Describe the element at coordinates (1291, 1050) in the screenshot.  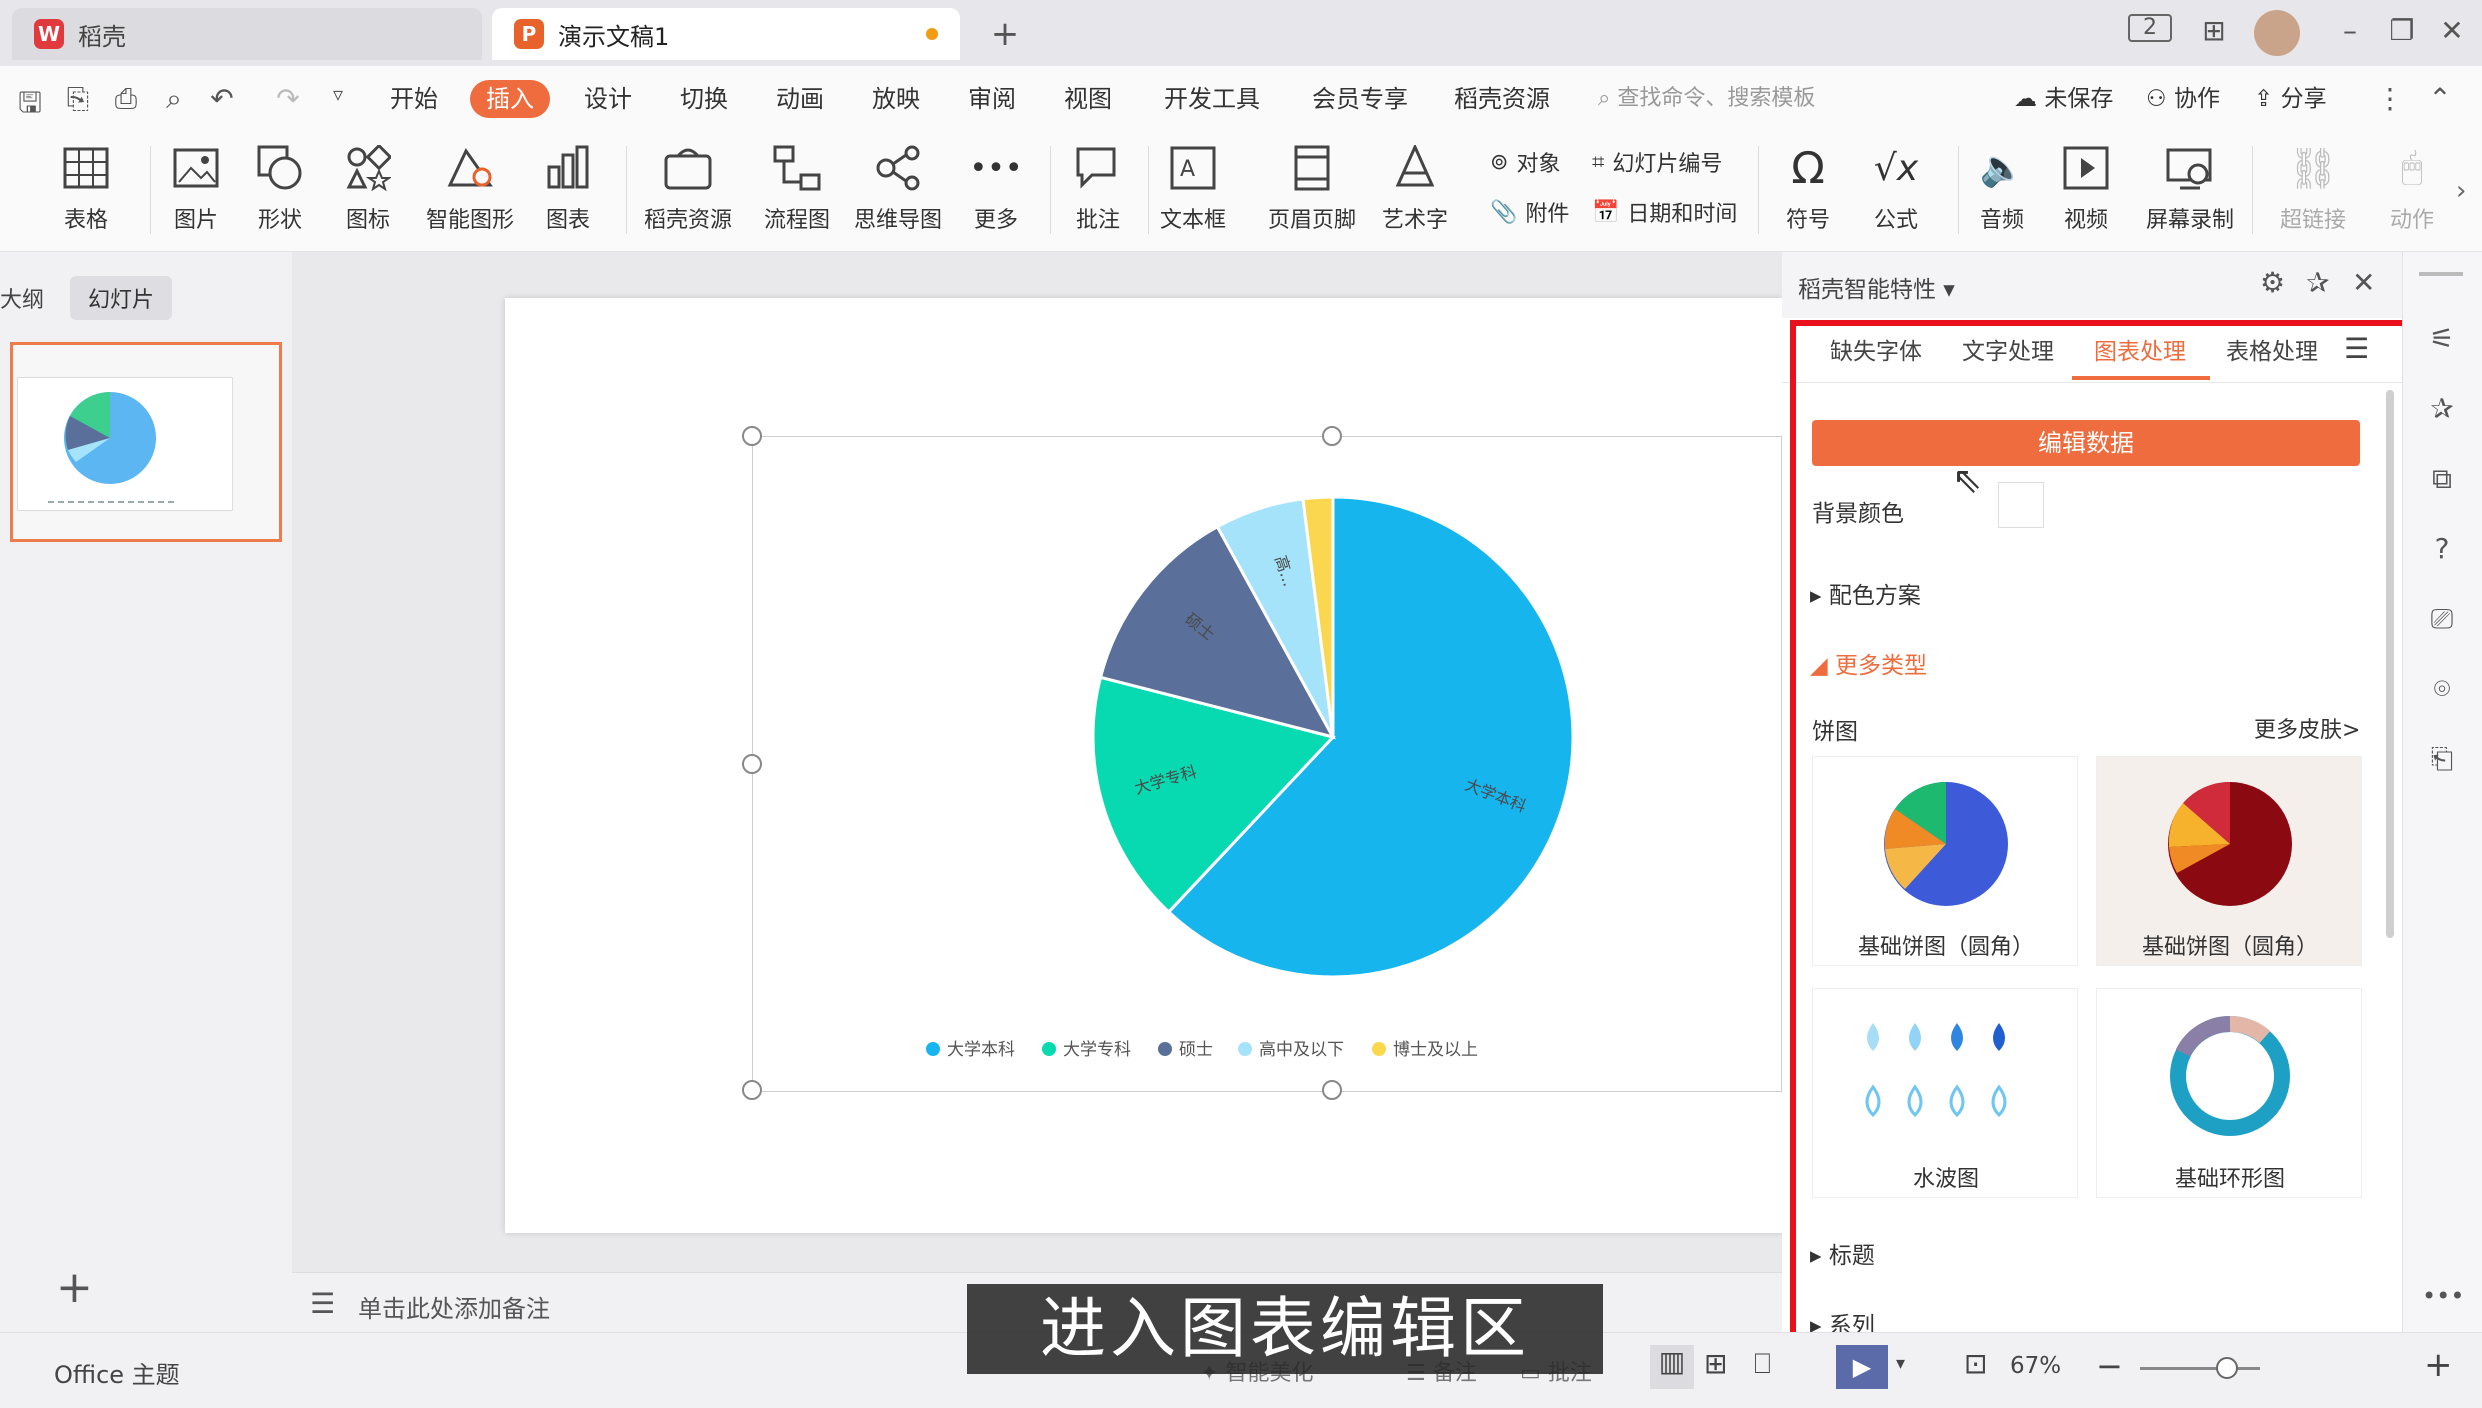
I see `legend-item-4: 高中及以下` at that location.